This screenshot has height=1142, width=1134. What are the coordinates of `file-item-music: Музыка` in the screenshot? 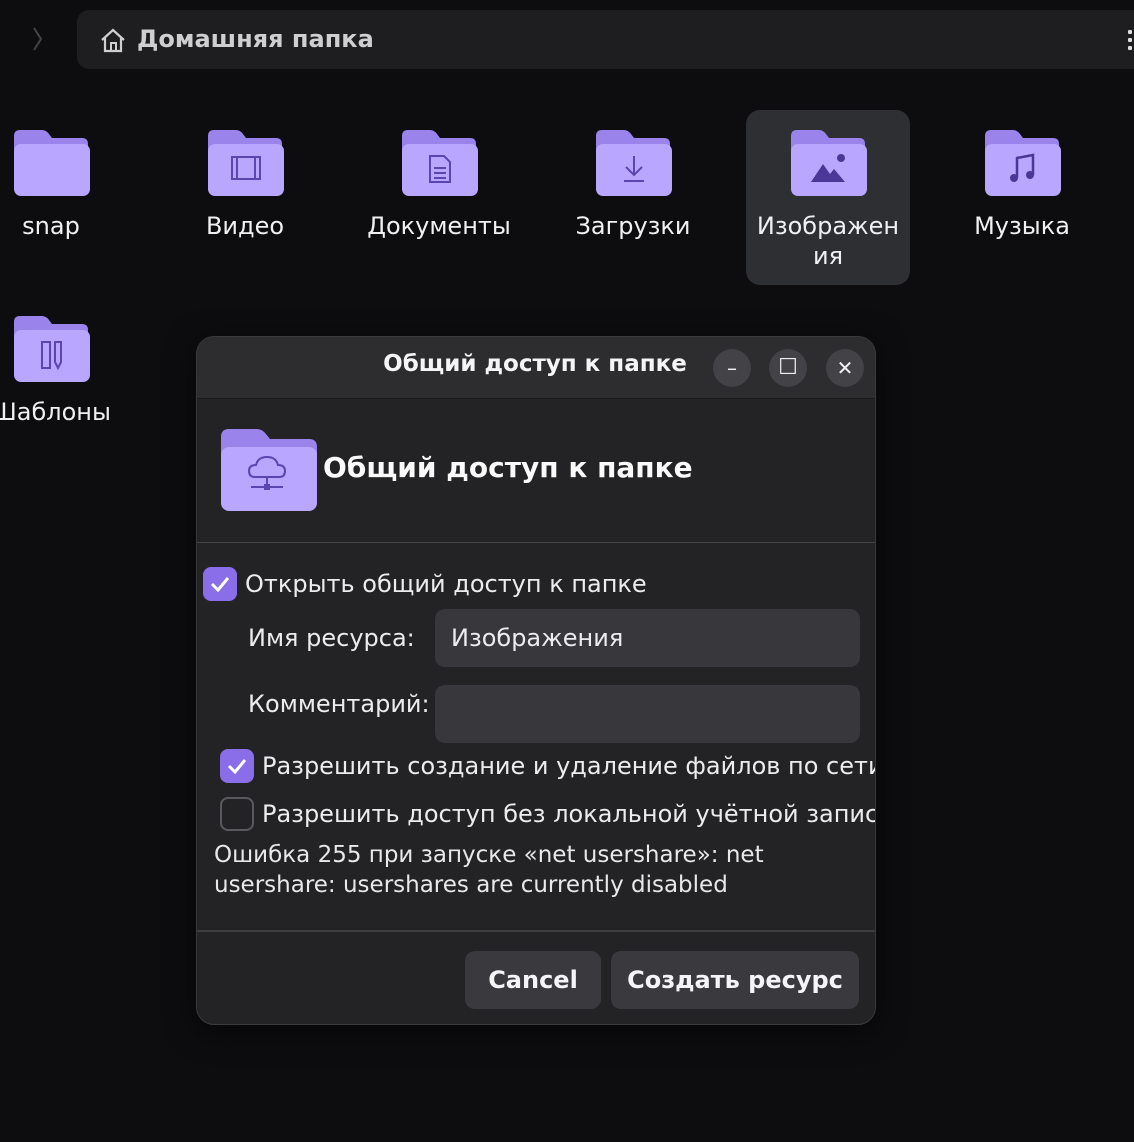 It's located at (1022, 197).